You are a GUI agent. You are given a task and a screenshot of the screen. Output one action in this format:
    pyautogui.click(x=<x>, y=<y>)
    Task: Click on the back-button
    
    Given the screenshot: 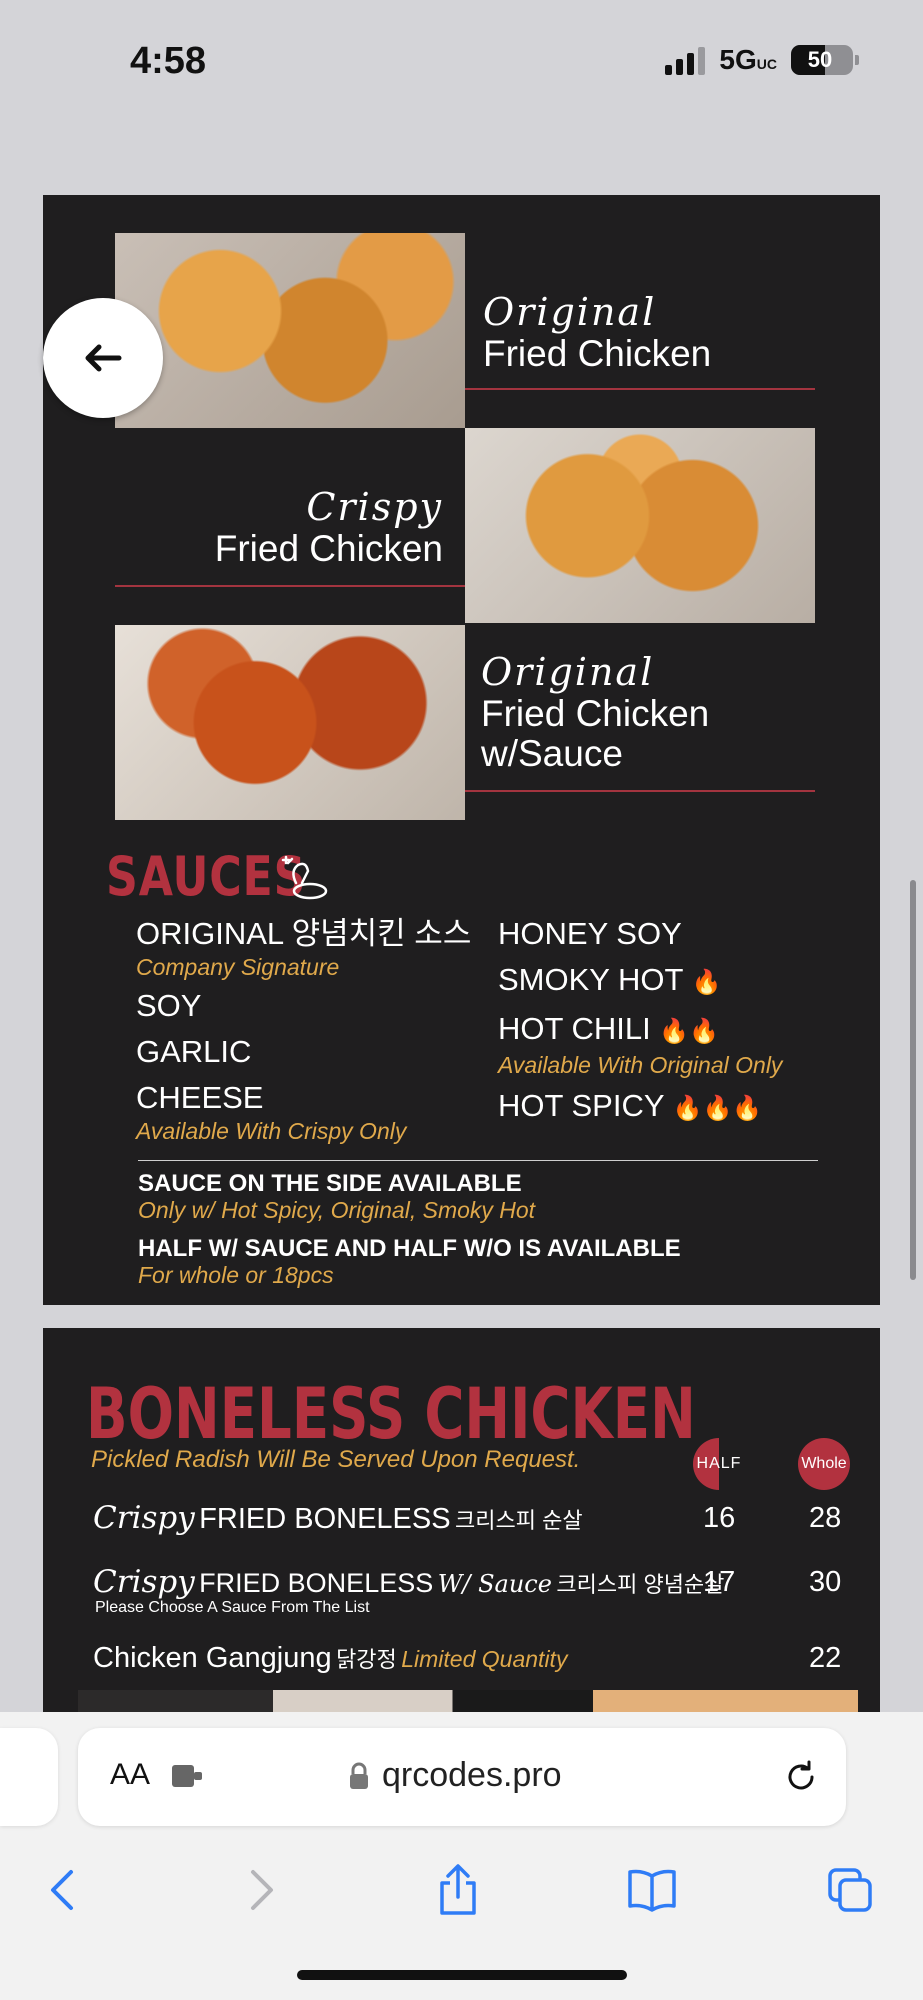 What is the action you would take?
    pyautogui.click(x=103, y=358)
    